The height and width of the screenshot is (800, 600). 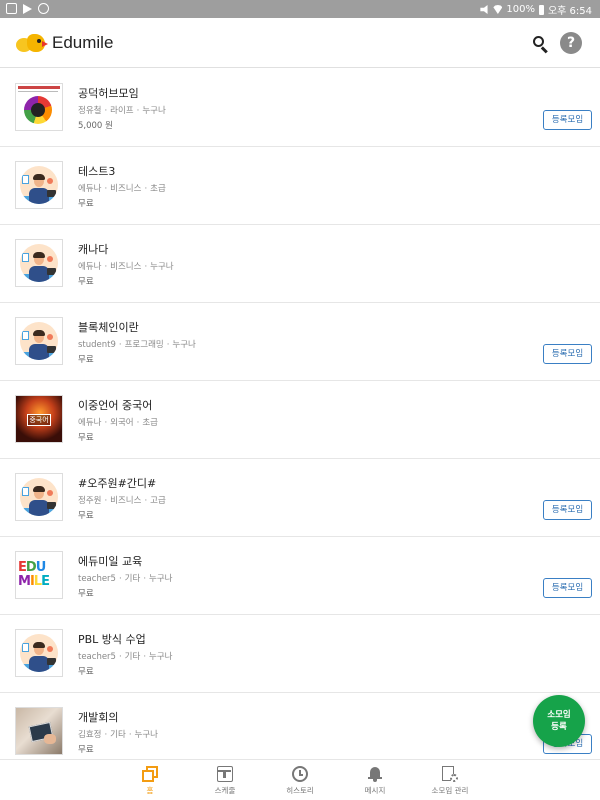 I want to click on nav-messages-label: 메시지, so click(x=375, y=790).